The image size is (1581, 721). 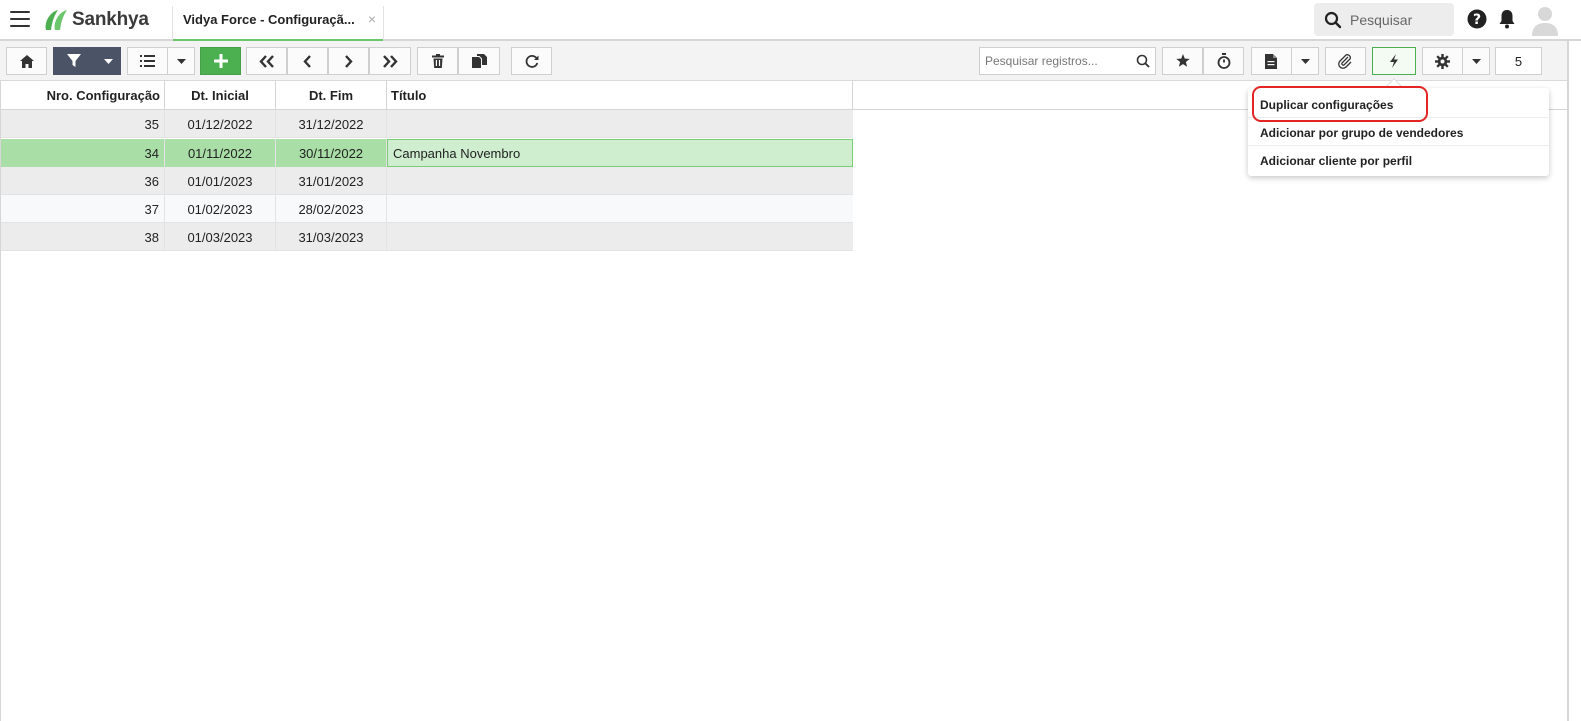 I want to click on cell-nro: 35, so click(x=82, y=124).